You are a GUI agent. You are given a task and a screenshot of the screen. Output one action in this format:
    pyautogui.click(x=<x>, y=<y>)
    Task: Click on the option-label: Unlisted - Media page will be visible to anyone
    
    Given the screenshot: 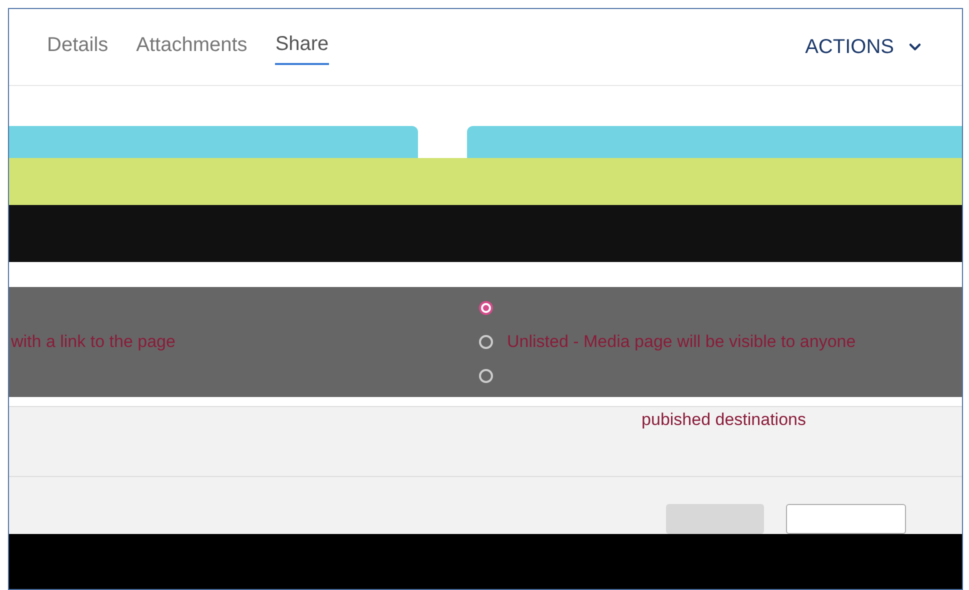 What is the action you would take?
    pyautogui.click(x=681, y=341)
    